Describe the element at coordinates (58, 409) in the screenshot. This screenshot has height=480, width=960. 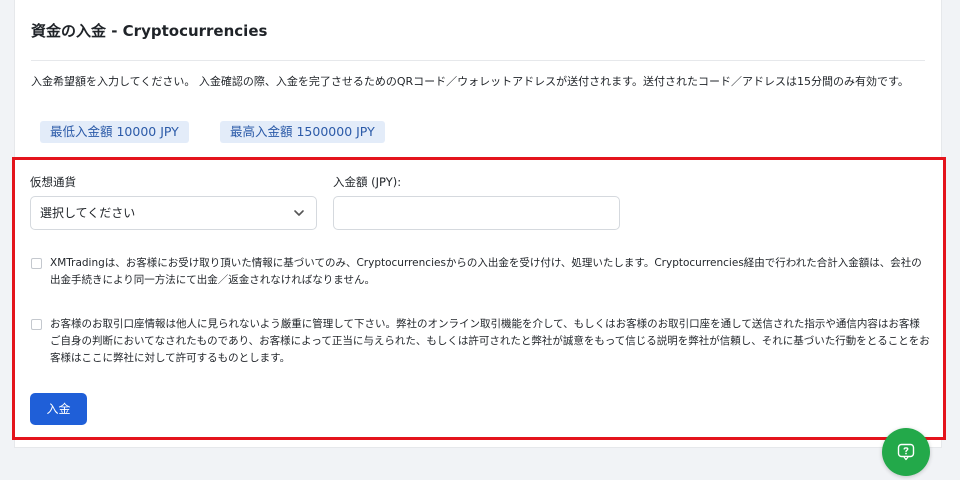
I see `deposit-submit-button: 入金` at that location.